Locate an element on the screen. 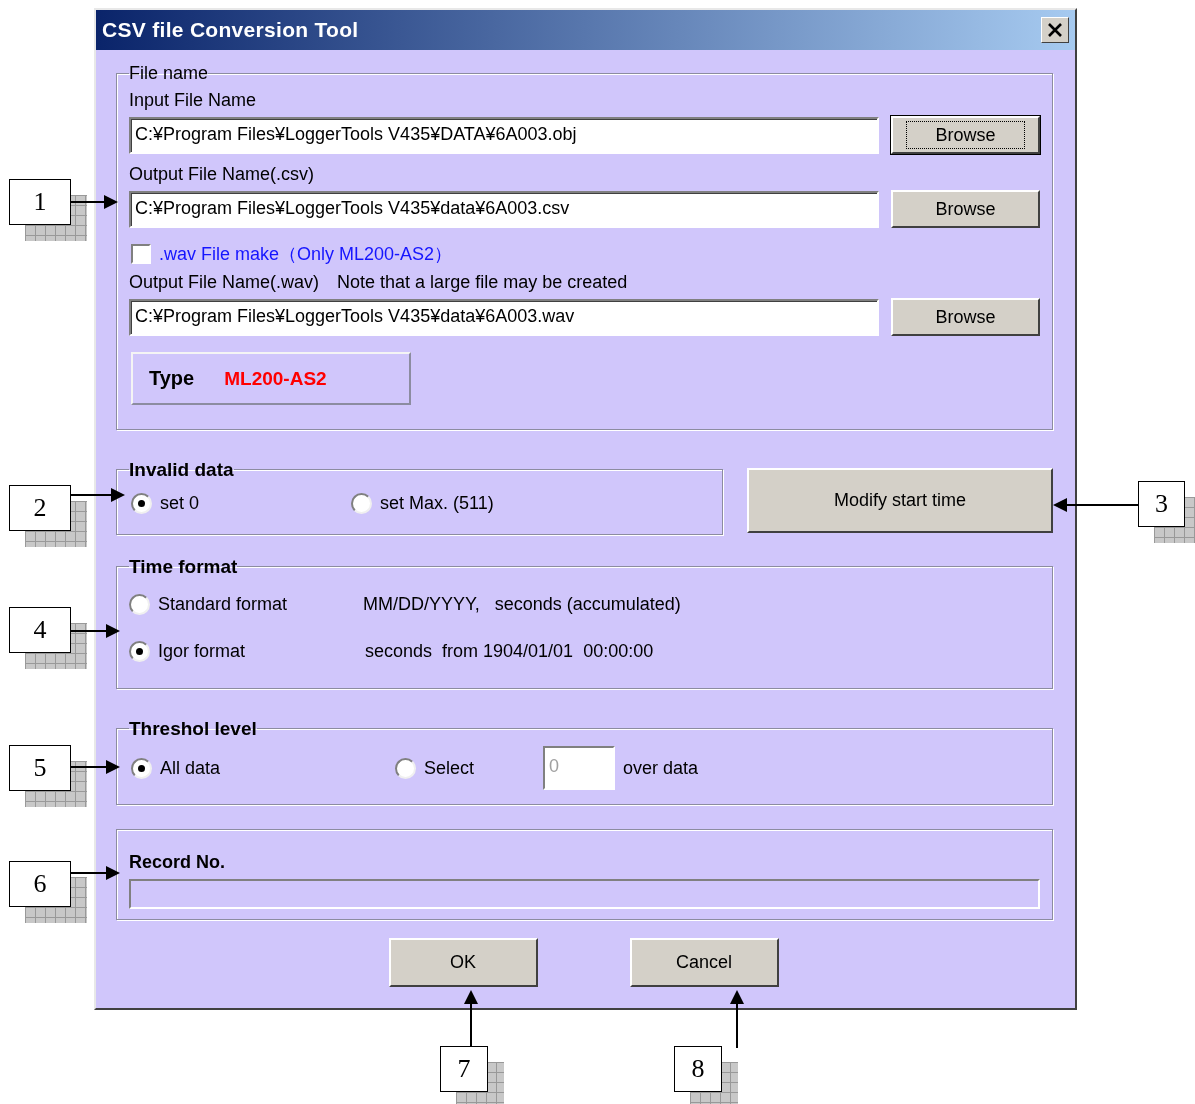 The width and height of the screenshot is (1195, 1104). callout-number: 2 is located at coordinates (40, 508).